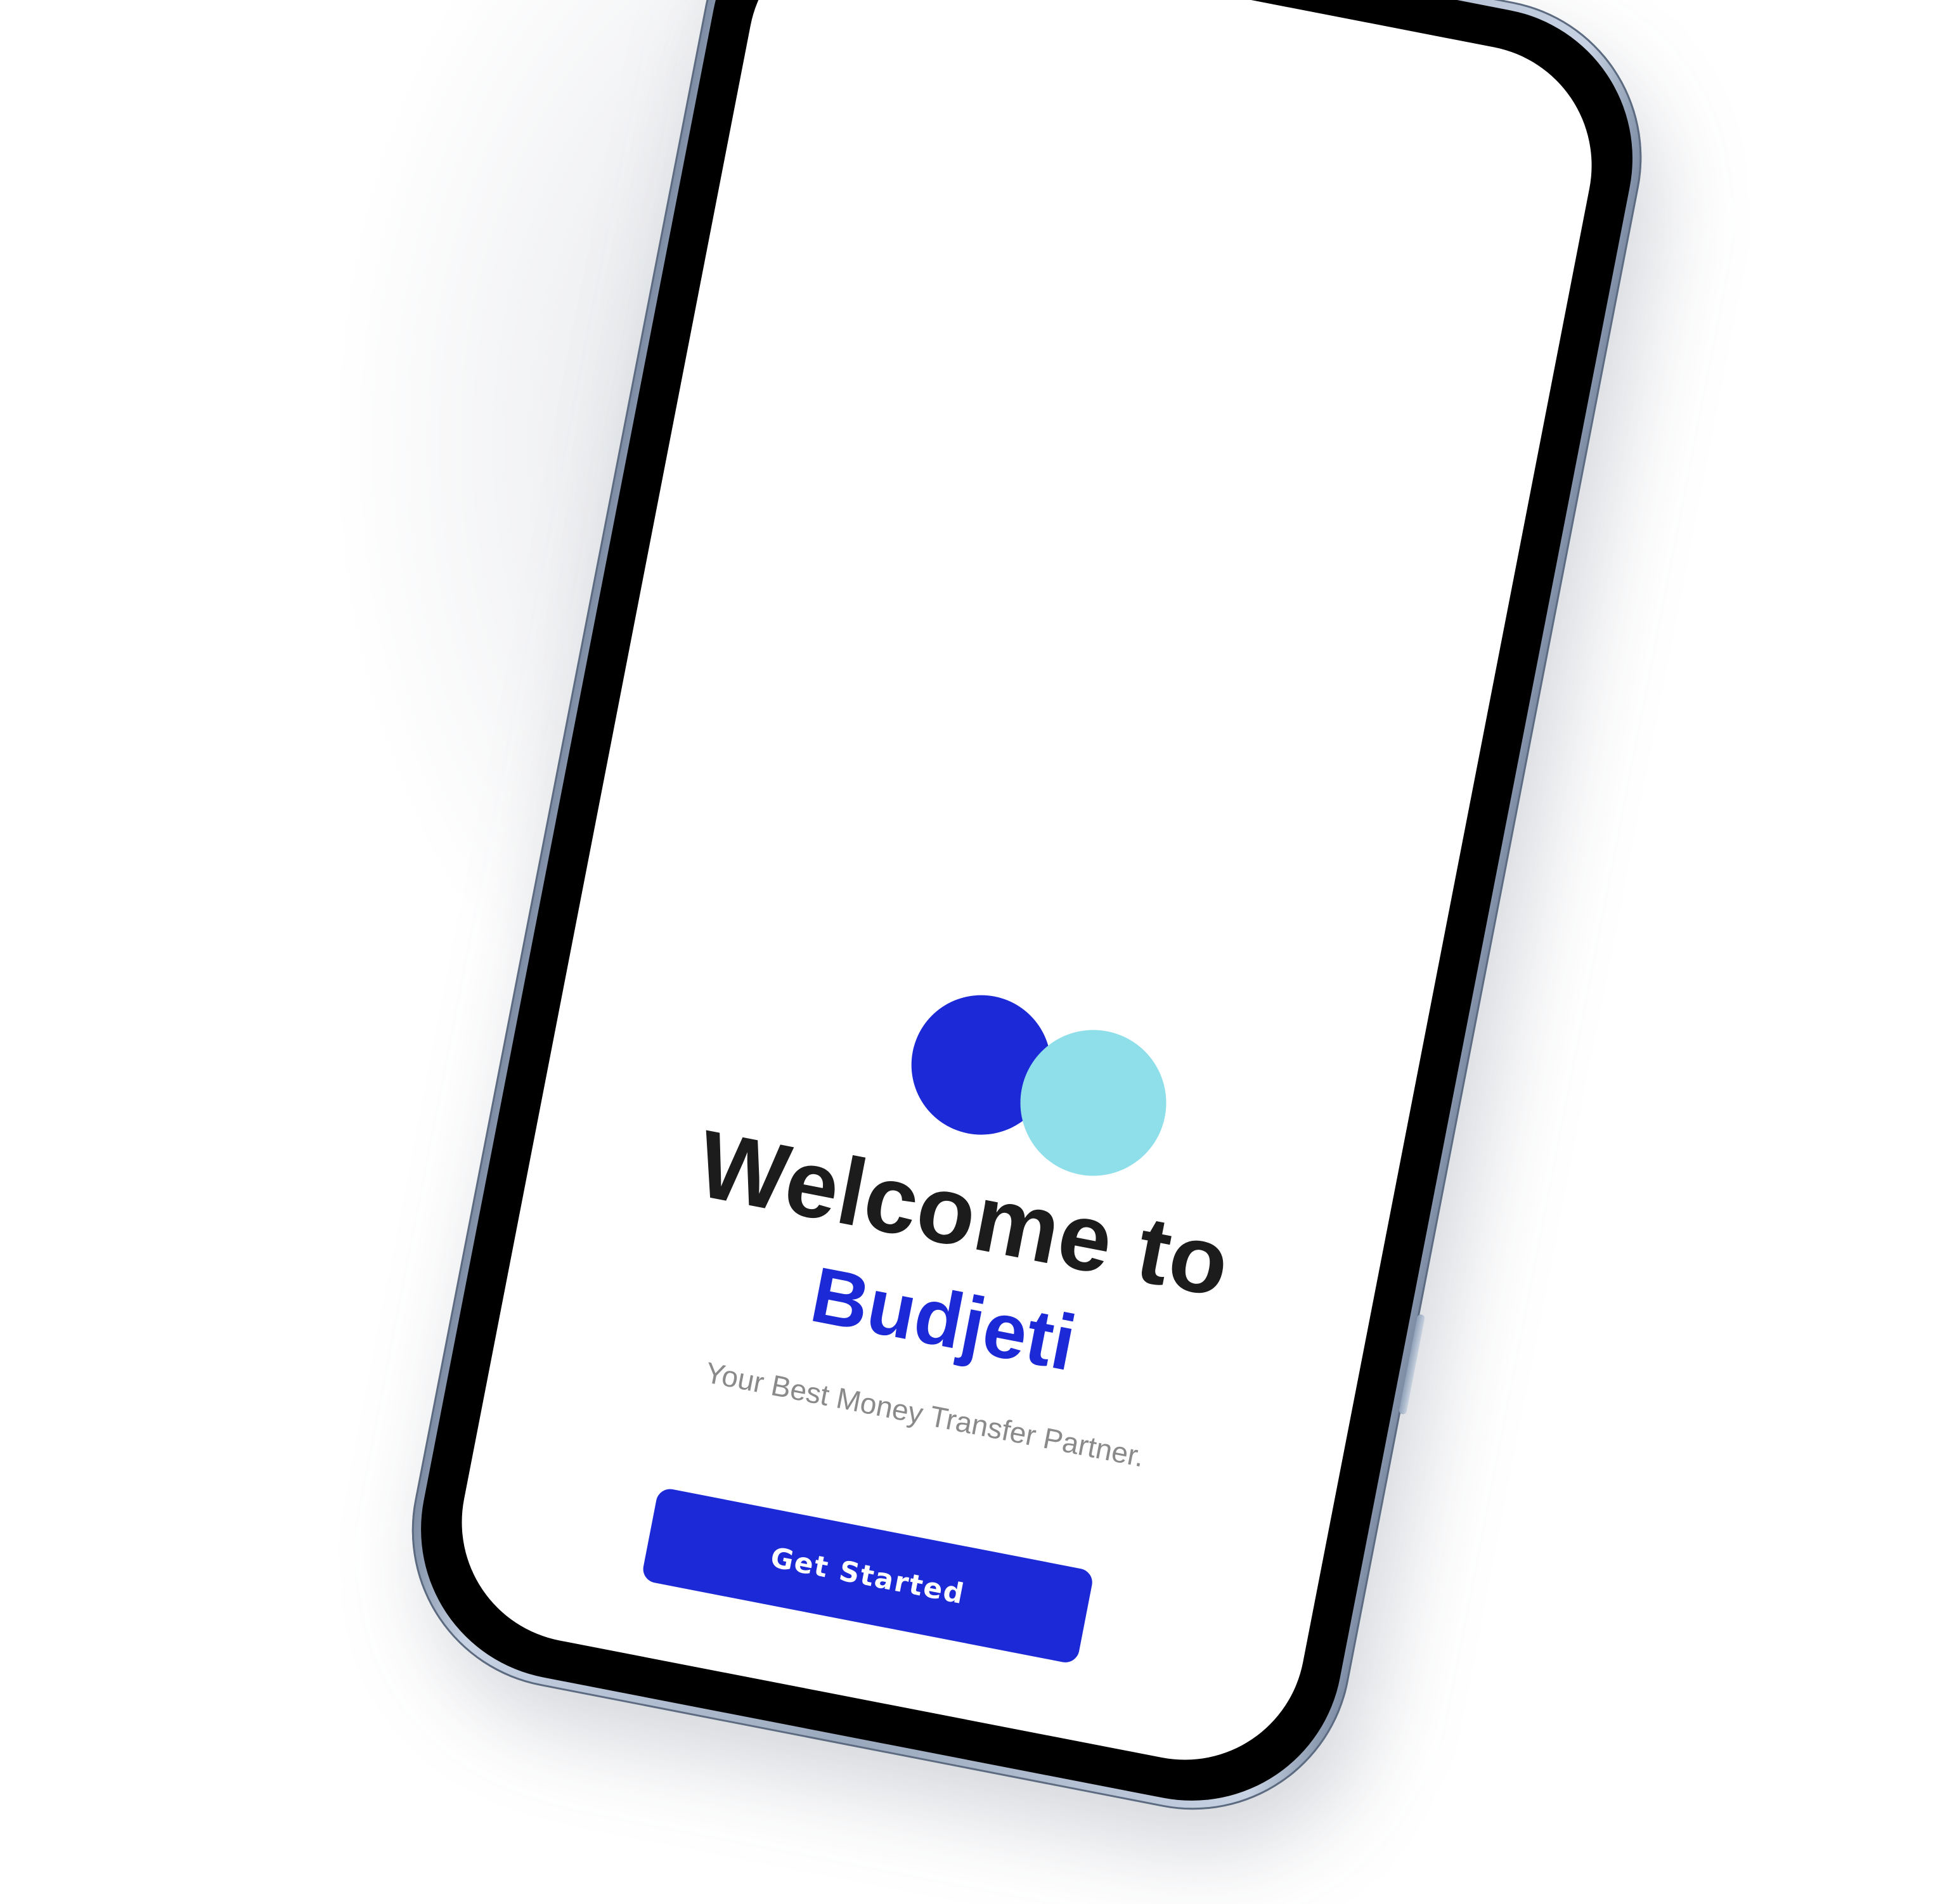 This screenshot has height=1904, width=1952. Describe the element at coordinates (867, 1575) in the screenshot. I see `get-started-button: Get Started` at that location.